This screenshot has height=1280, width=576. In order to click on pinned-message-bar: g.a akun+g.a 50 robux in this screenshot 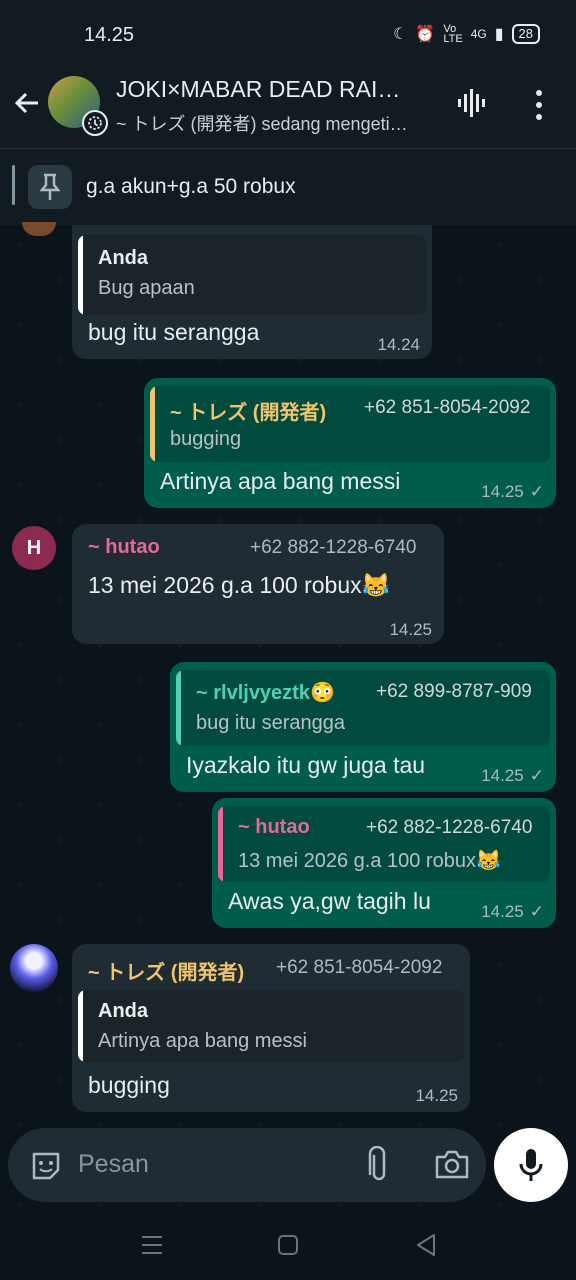, I will do `click(288, 187)`.